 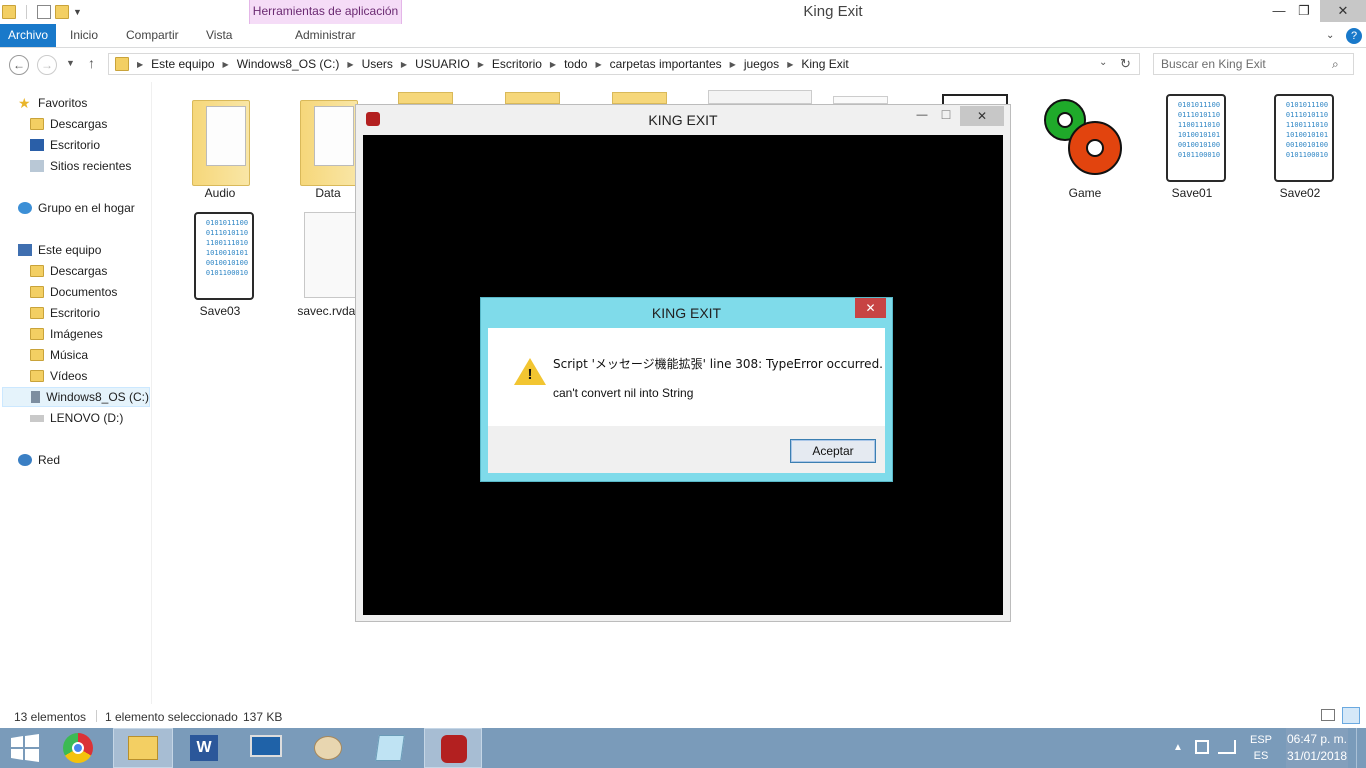 What do you see at coordinates (62, 12) in the screenshot?
I see `new-folder-icon` at bounding box center [62, 12].